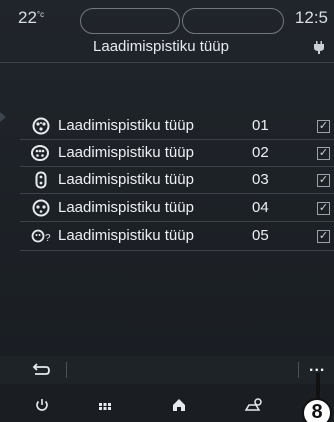  Describe the element at coordinates (179, 405) in the screenshot. I see `home-icon` at that location.